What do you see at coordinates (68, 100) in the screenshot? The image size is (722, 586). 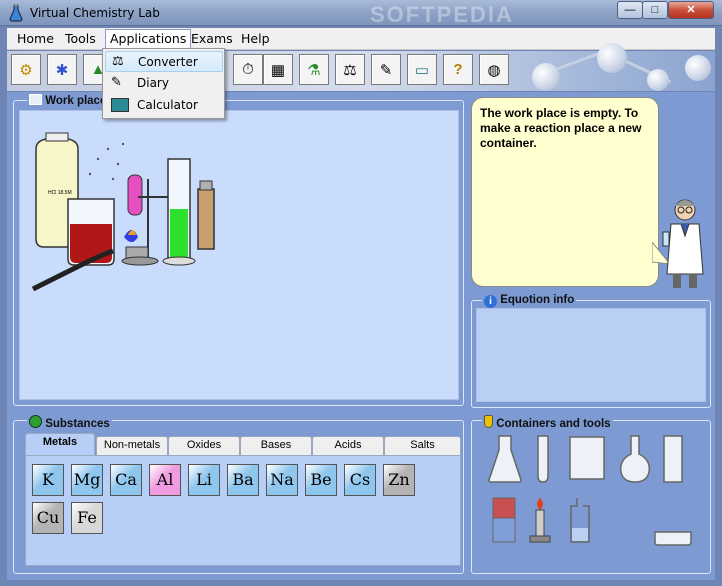 I see `work-place-title: Work place` at bounding box center [68, 100].